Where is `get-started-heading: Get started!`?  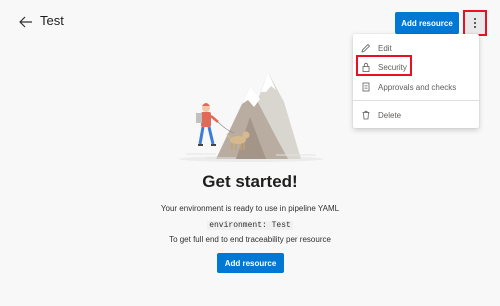
get-started-heading: Get started! is located at coordinates (250, 181).